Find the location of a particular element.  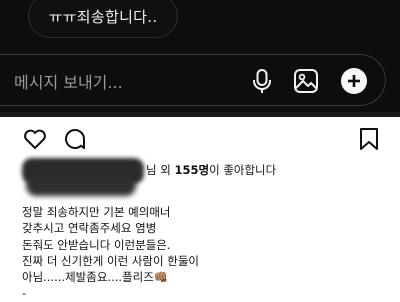

post-actions is located at coordinates (200, 140).